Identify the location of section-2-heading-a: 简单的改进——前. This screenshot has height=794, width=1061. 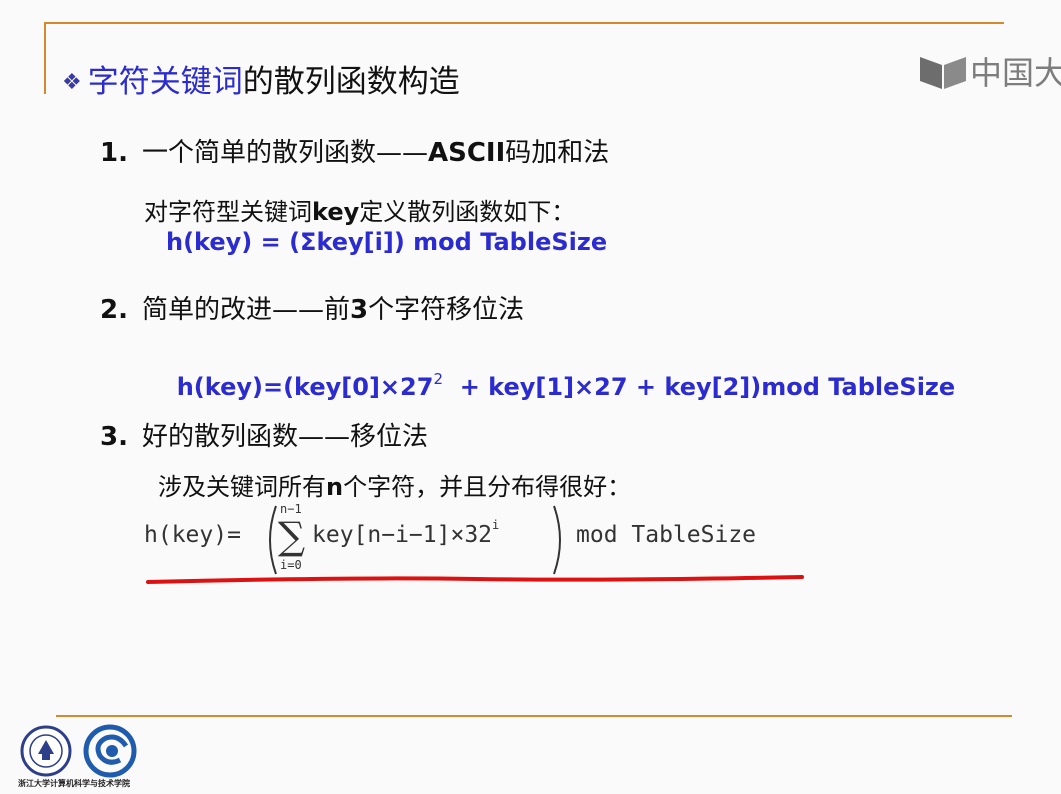
(245, 310).